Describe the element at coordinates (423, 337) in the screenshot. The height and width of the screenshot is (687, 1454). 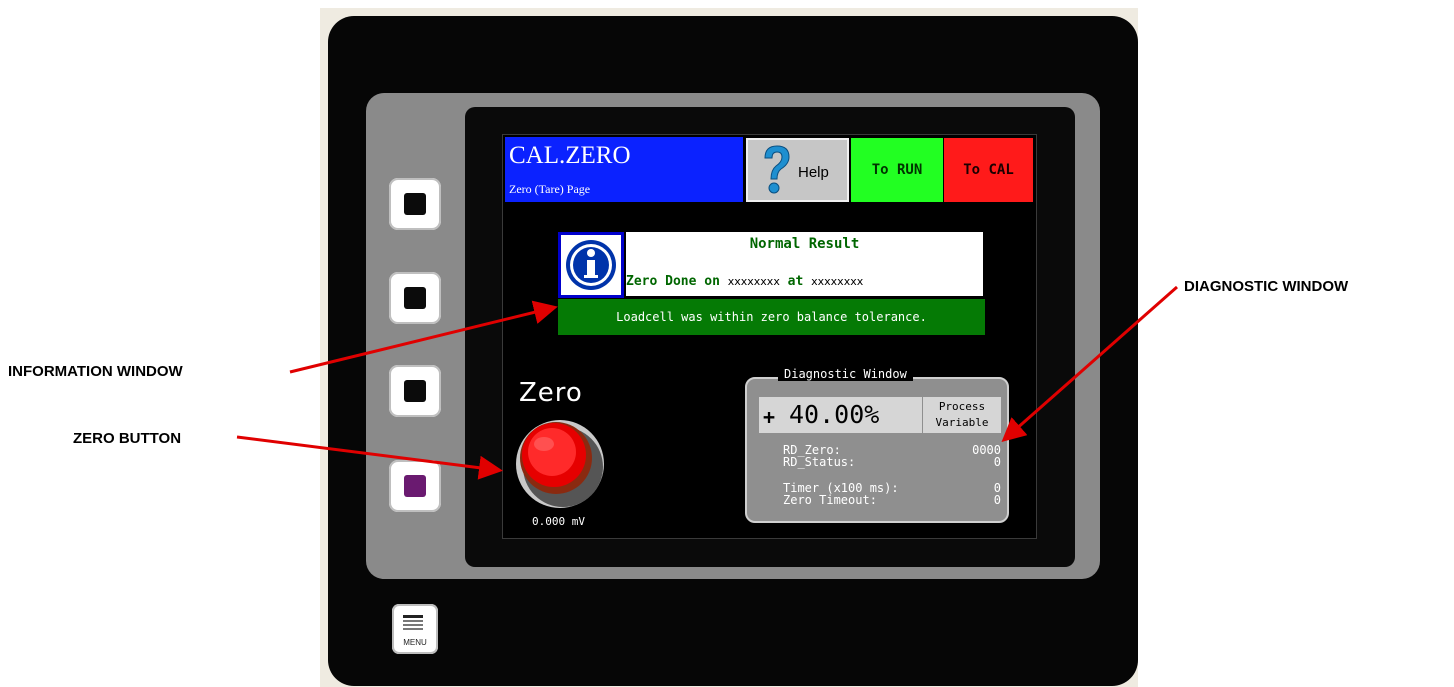
I see `arrow-information-window` at that location.